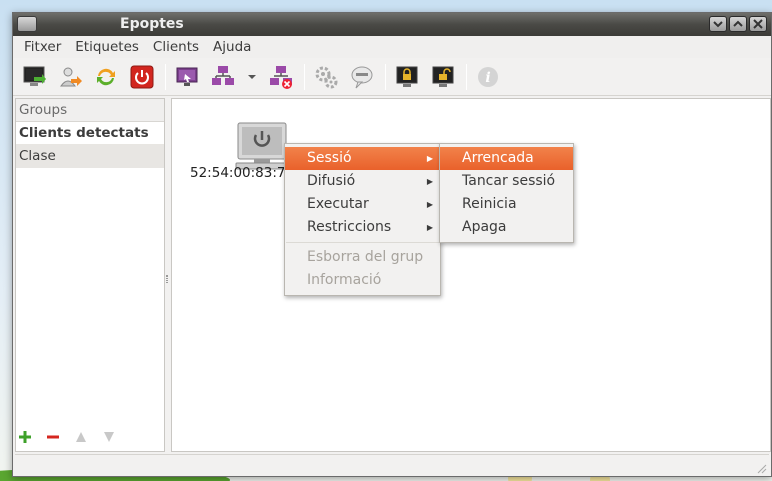 The image size is (772, 481). I want to click on menu-item-difusio: Difusió ▶, so click(362, 181).